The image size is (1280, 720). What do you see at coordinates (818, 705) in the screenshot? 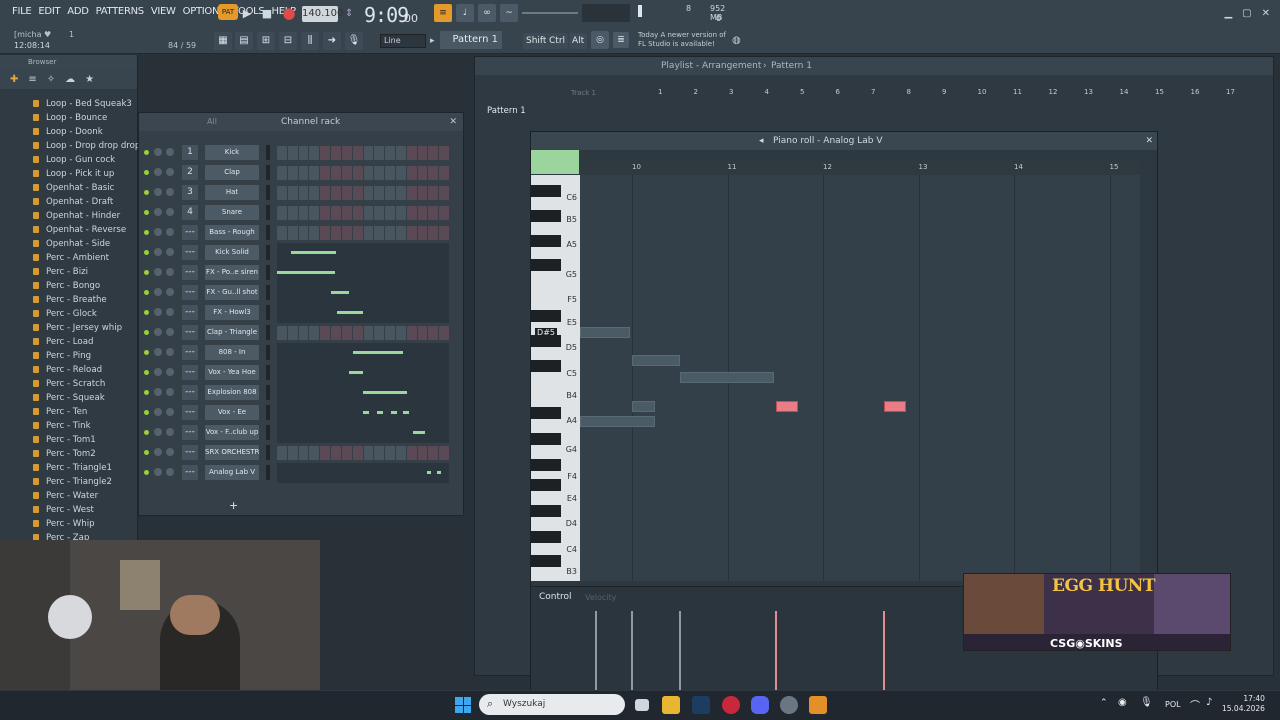
I see `fl-studio-icon` at bounding box center [818, 705].